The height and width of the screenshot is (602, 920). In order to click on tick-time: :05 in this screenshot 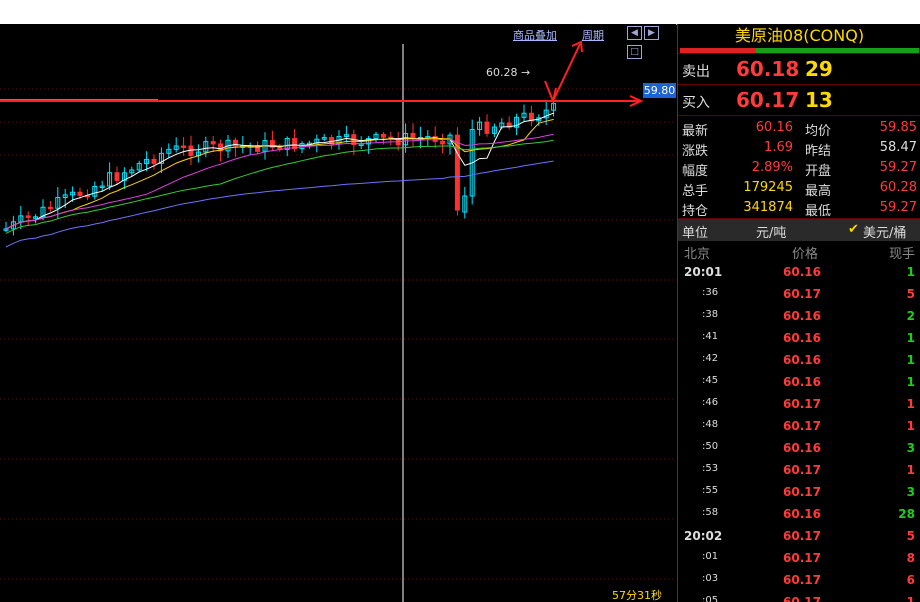, I will do `click(710, 598)`.